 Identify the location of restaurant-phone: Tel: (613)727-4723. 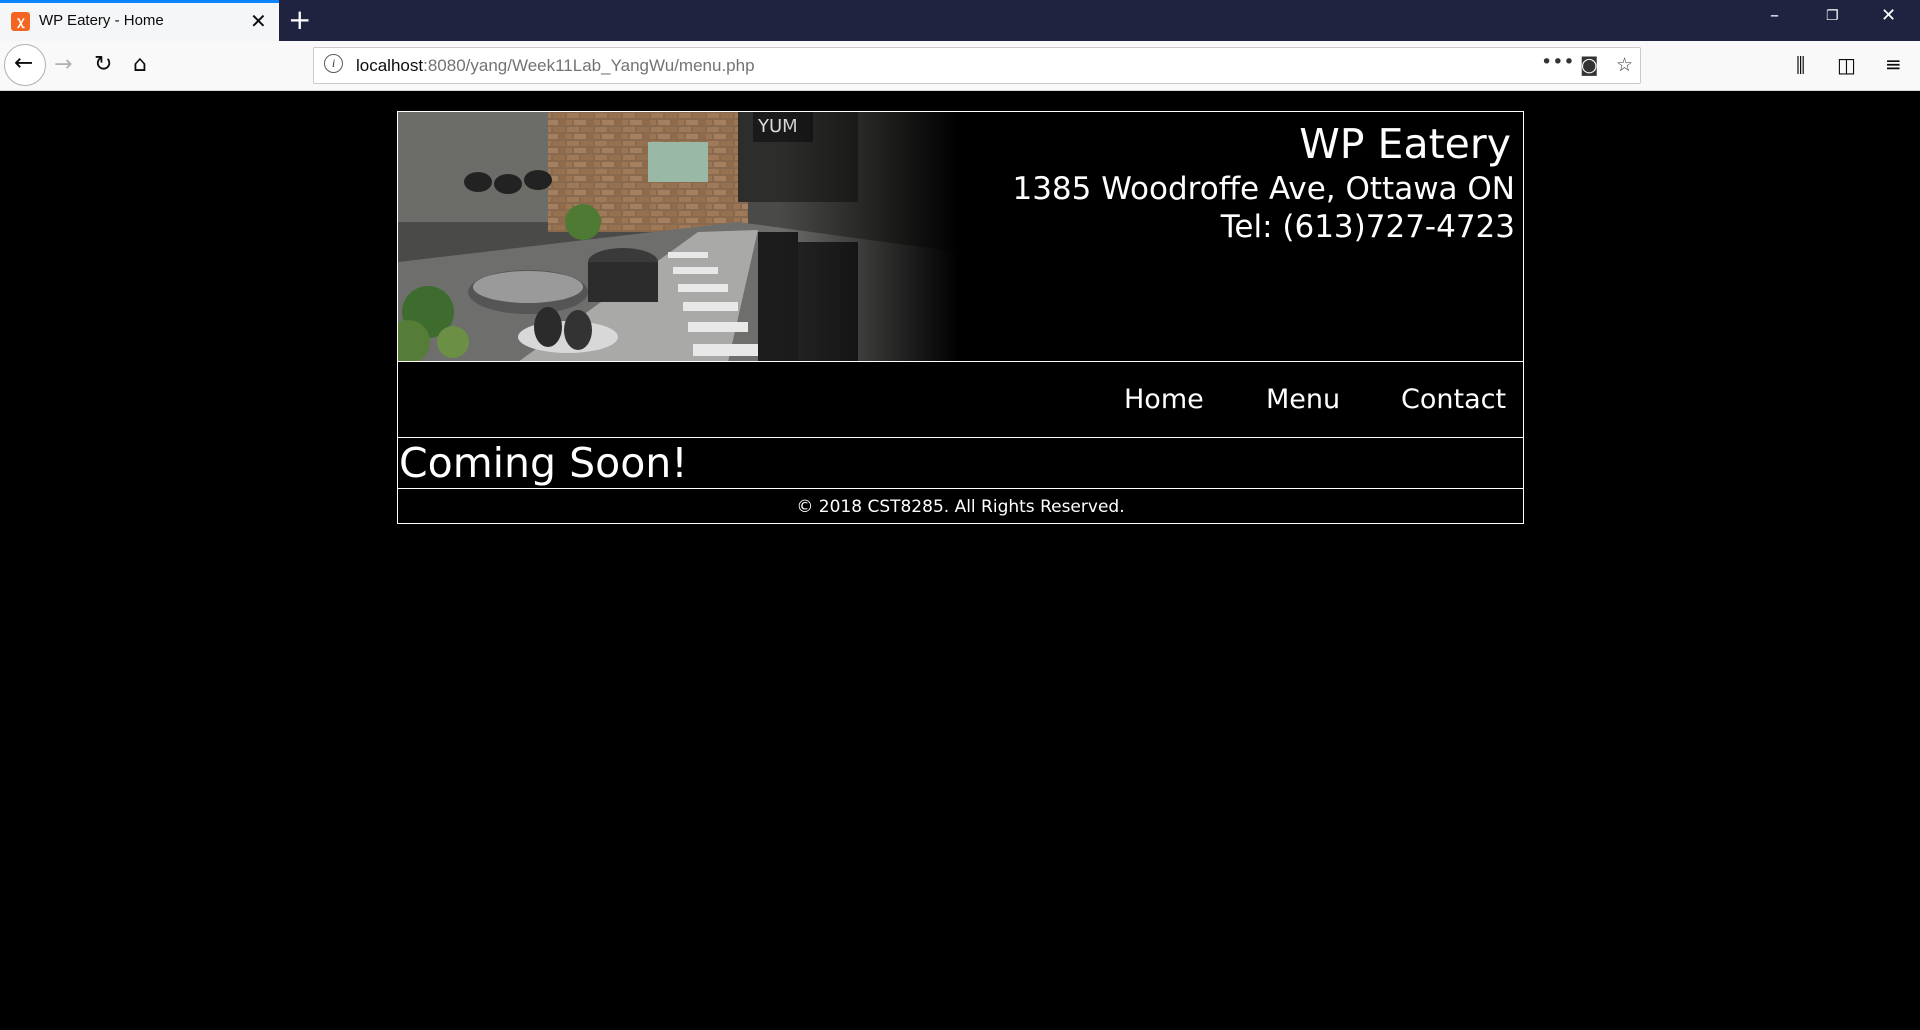
(1367, 227).